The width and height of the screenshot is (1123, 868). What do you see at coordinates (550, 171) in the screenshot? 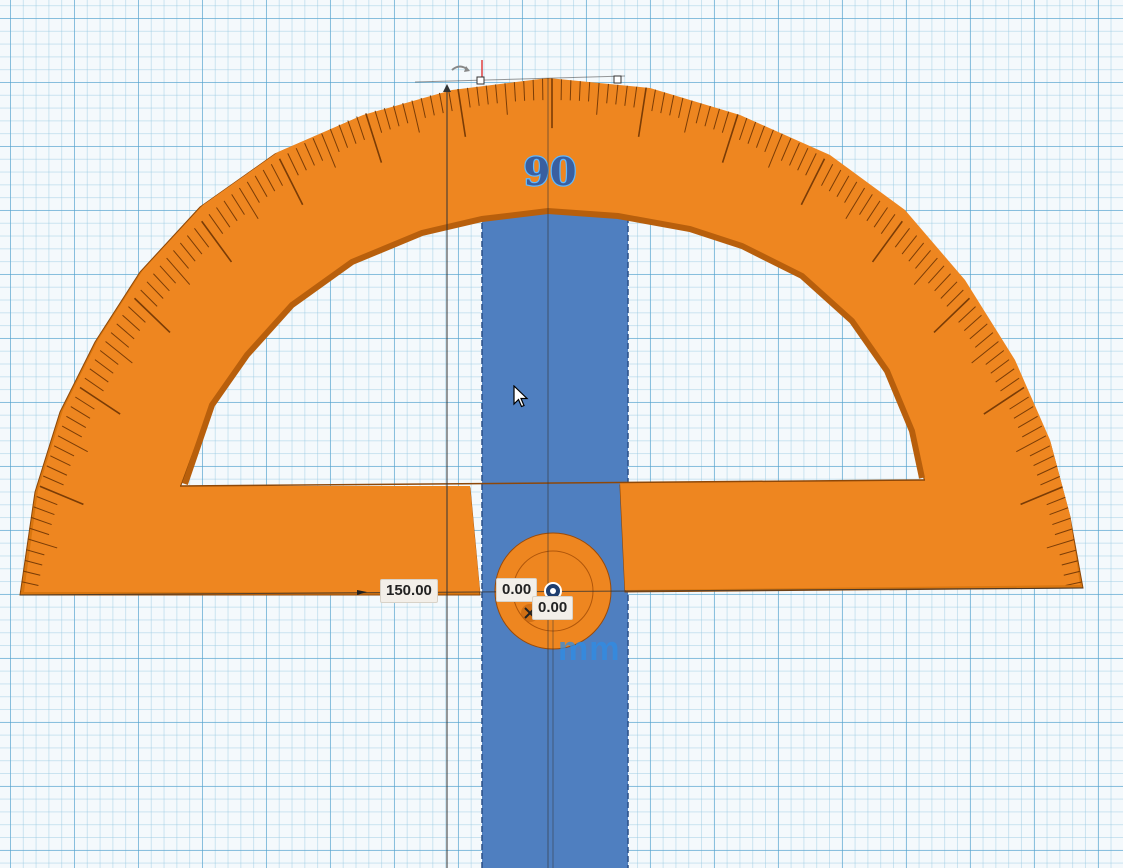
I see `protractor-label-90: 90` at bounding box center [550, 171].